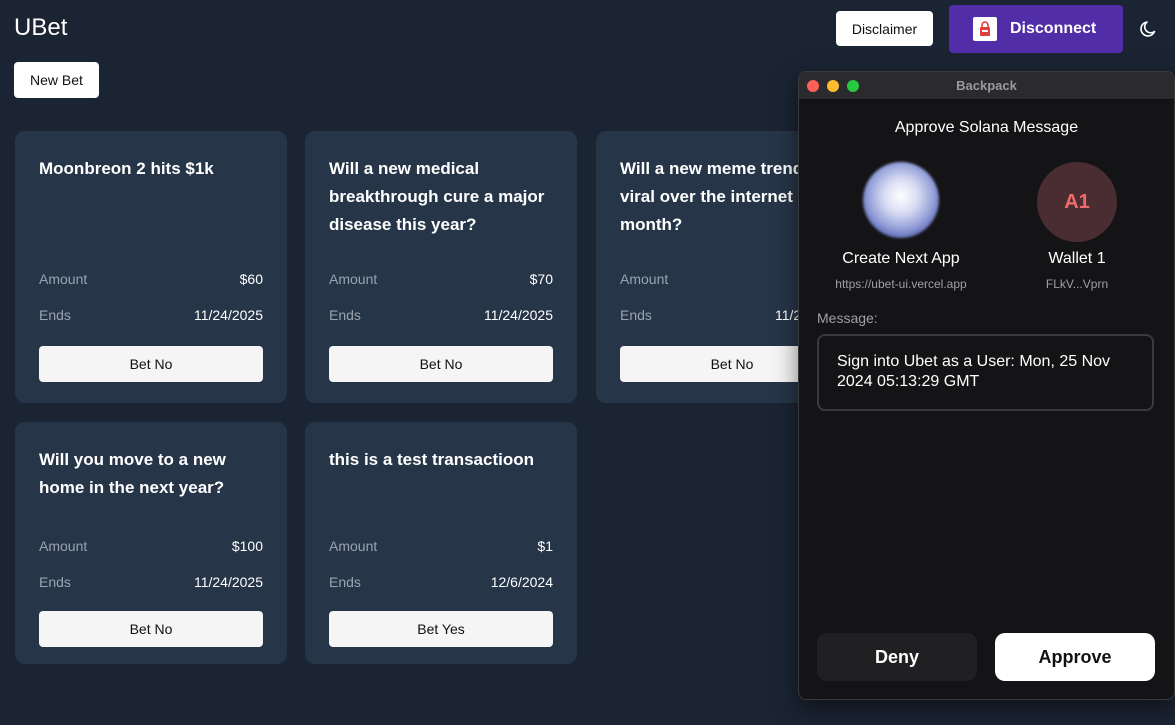 Image resolution: width=1175 pixels, height=725 pixels. Describe the element at coordinates (1077, 258) in the screenshot. I see `wallet-name: Wallet 1` at that location.